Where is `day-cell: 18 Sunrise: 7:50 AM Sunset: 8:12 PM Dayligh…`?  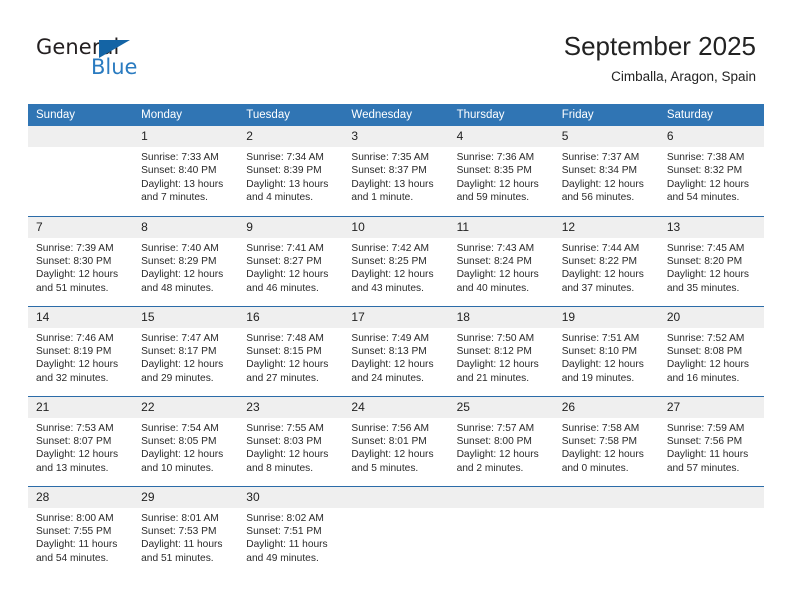 day-cell: 18 Sunrise: 7:50 AM Sunset: 8:12 PM Dayligh… is located at coordinates (501, 350).